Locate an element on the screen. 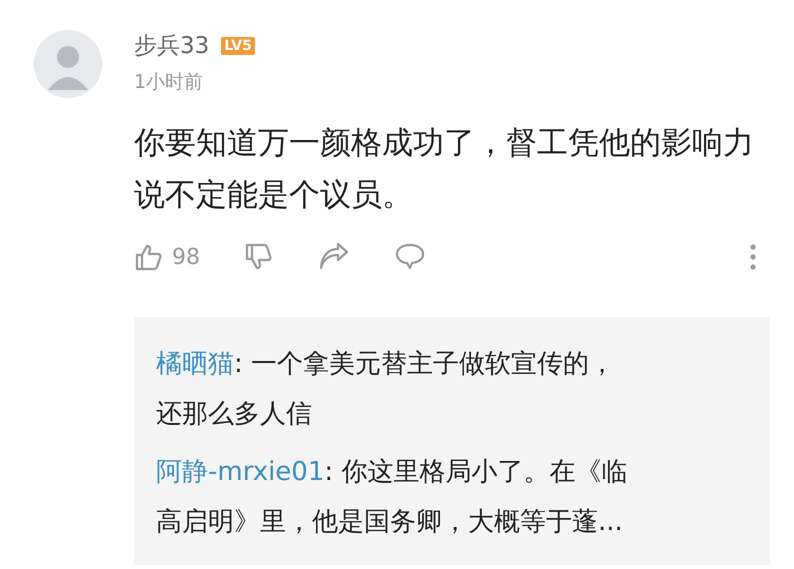  thumbs-up-icon is located at coordinates (149, 257).